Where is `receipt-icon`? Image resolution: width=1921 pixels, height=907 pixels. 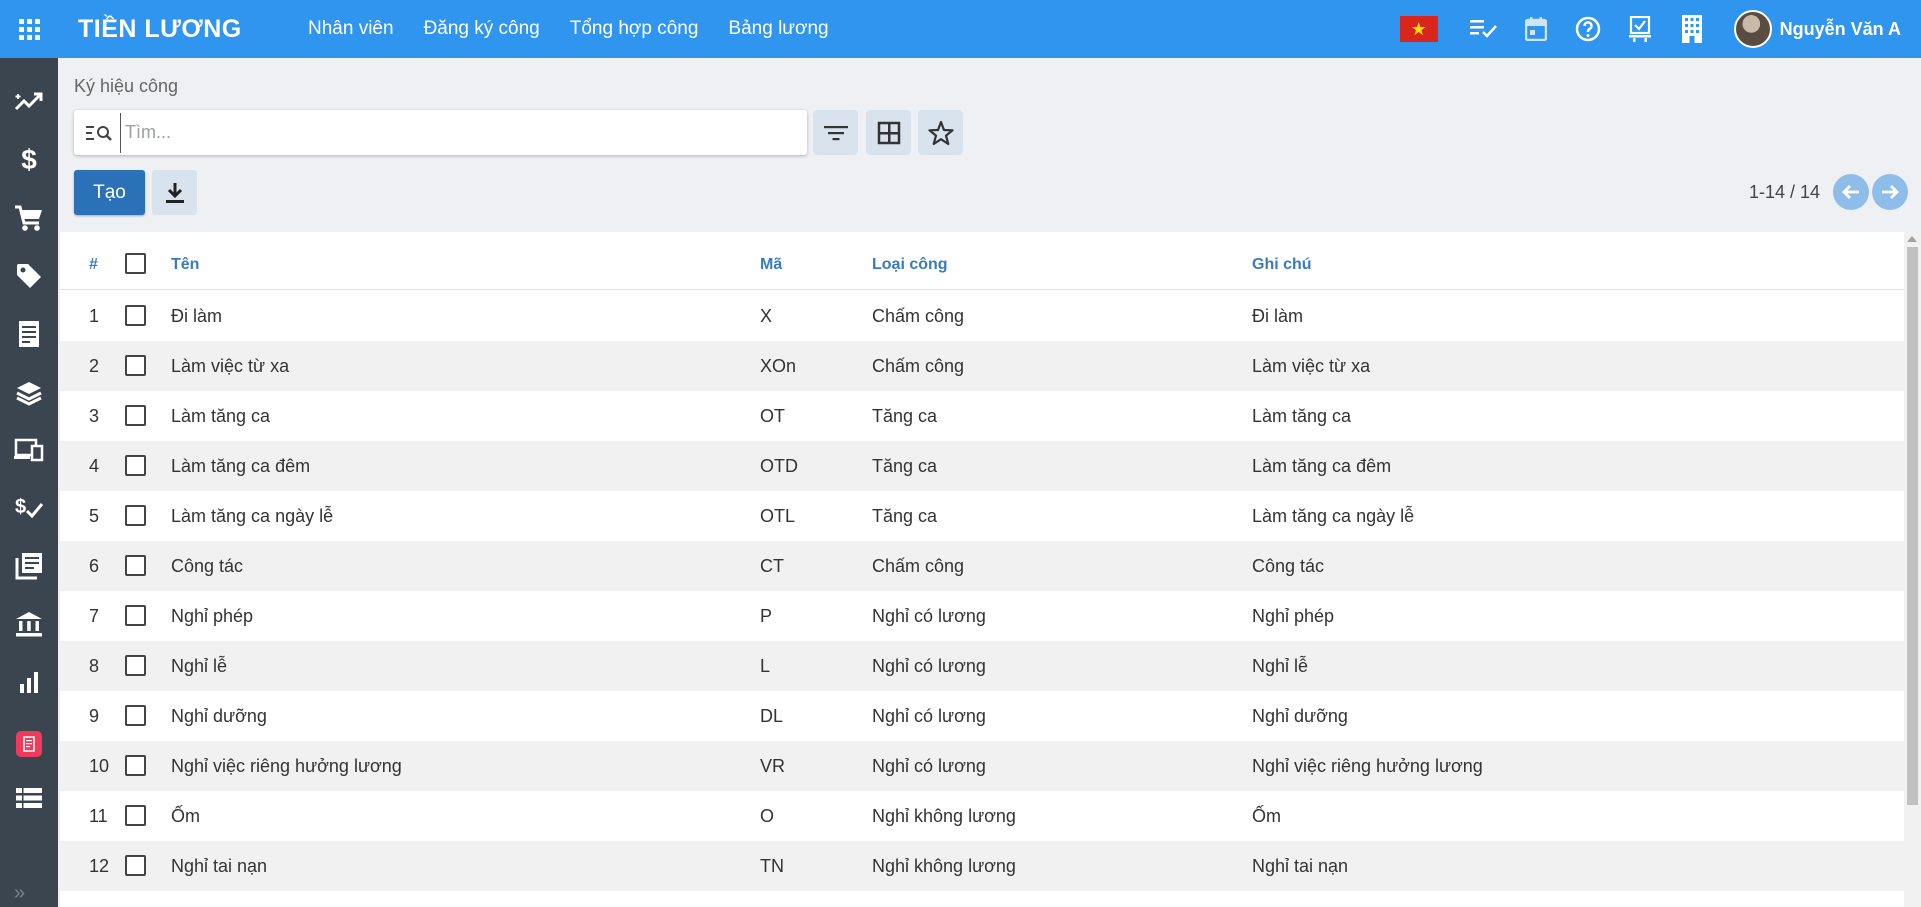
receipt-icon is located at coordinates (29, 334).